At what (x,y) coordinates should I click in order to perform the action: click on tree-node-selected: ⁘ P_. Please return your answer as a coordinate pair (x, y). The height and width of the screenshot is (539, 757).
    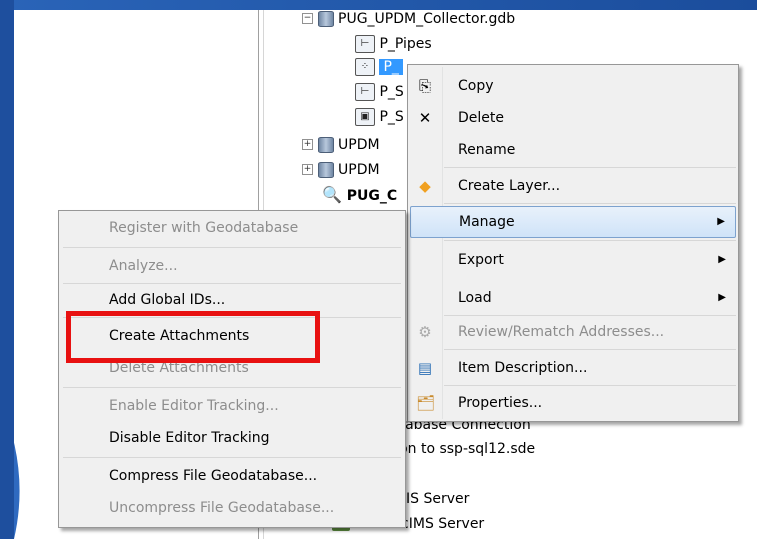
    Looking at the image, I should click on (379, 67).